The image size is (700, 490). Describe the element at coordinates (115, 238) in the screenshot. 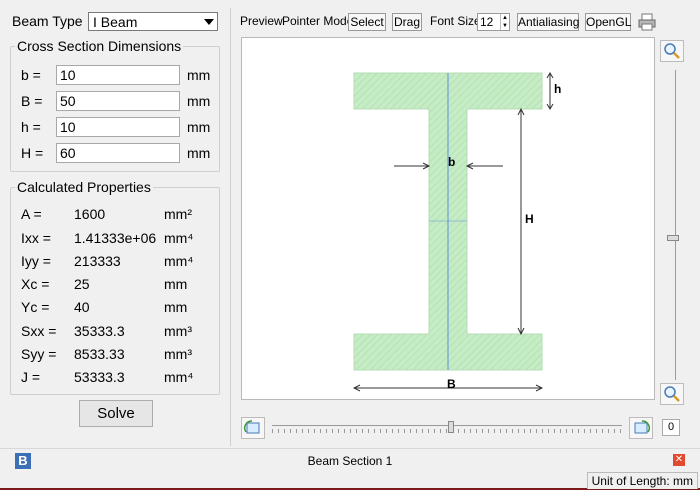

I see `prop-value-Ixx: 1.41333e+06` at that location.